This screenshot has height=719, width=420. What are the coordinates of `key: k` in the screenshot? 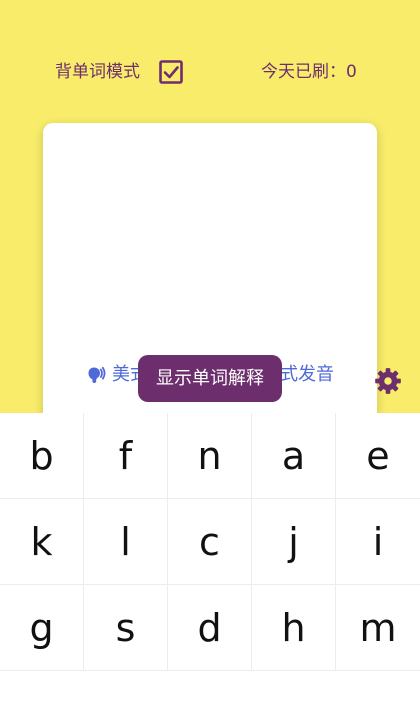 It's located at (42, 542).